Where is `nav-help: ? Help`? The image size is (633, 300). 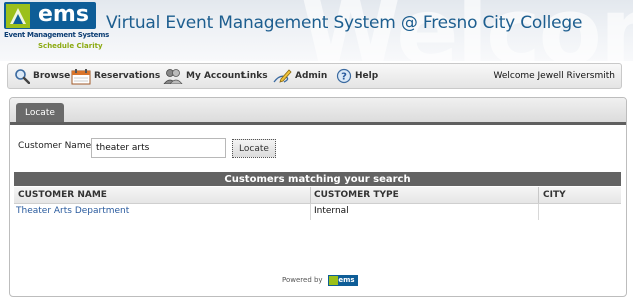 nav-help: ? Help is located at coordinates (357, 76).